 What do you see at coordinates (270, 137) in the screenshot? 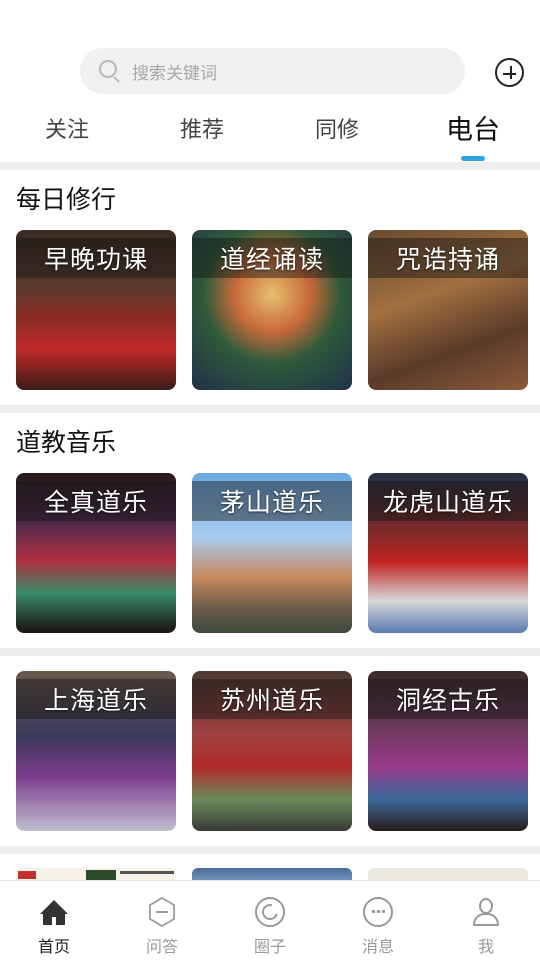
I see `top-tabs: 关注 推荐 同修 电台` at bounding box center [270, 137].